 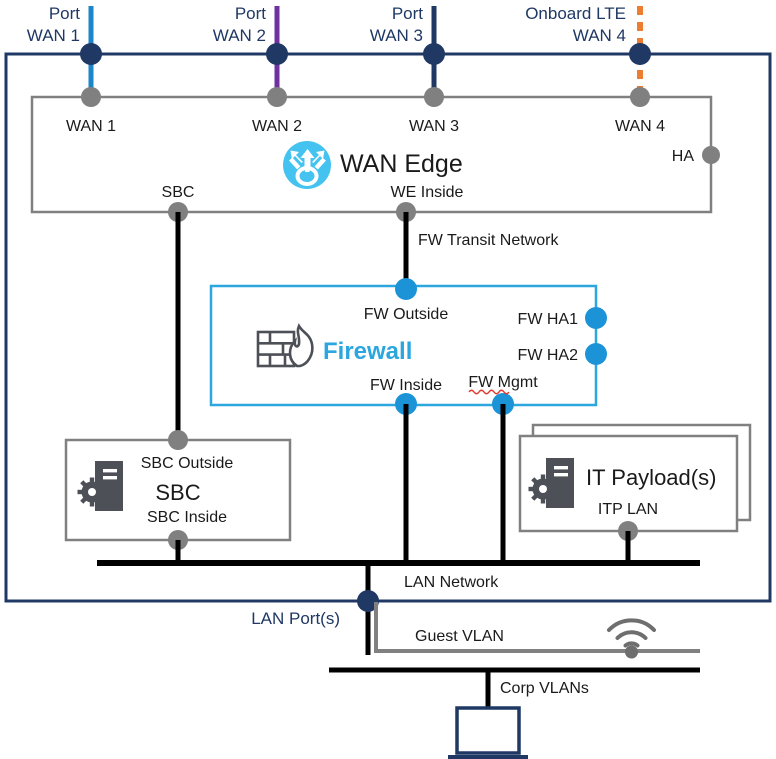 What do you see at coordinates (239, 35) in the screenshot?
I see `port-wan-2-label-line2: WAN 2` at bounding box center [239, 35].